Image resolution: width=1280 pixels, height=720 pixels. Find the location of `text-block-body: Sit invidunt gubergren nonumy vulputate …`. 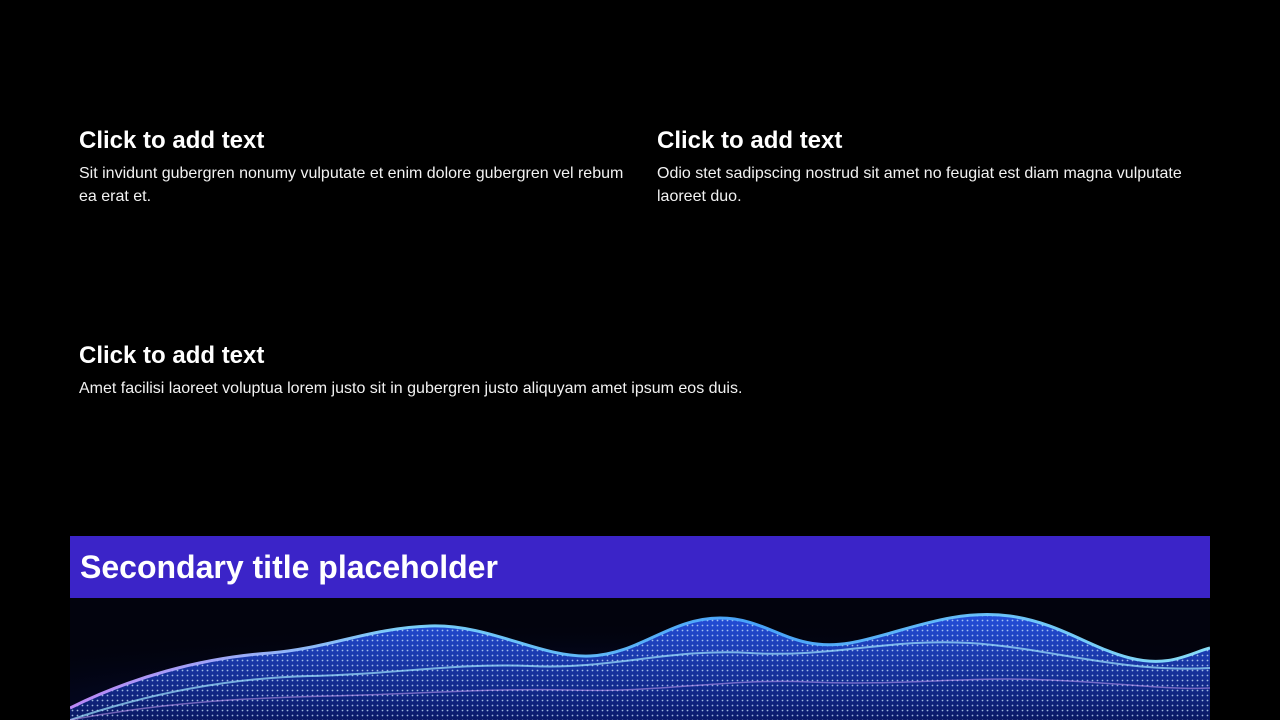

text-block-body: Sit invidunt gubergren nonumy vulputate … is located at coordinates (359, 185).